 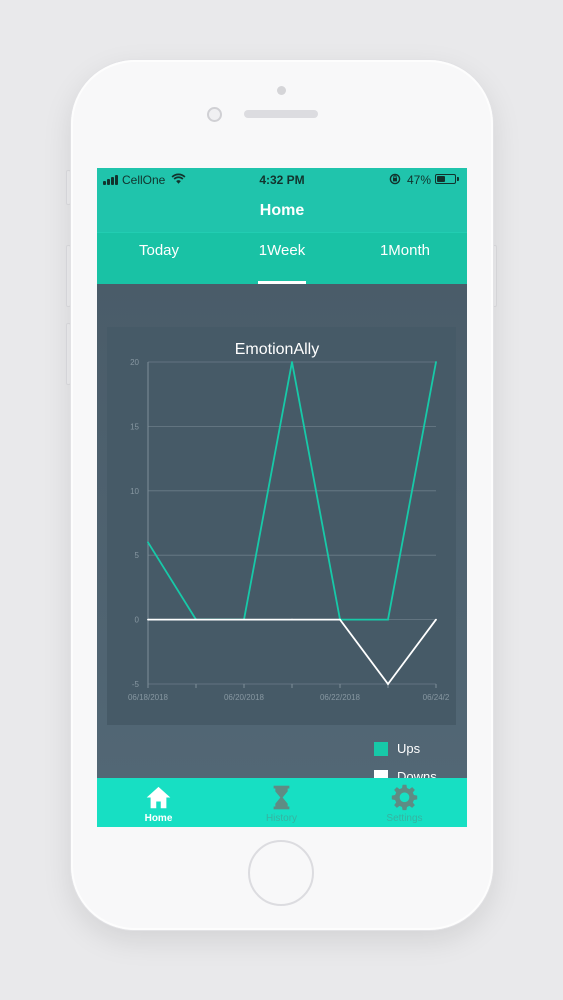 What do you see at coordinates (381, 749) in the screenshot?
I see `legend-swatch-ups` at bounding box center [381, 749].